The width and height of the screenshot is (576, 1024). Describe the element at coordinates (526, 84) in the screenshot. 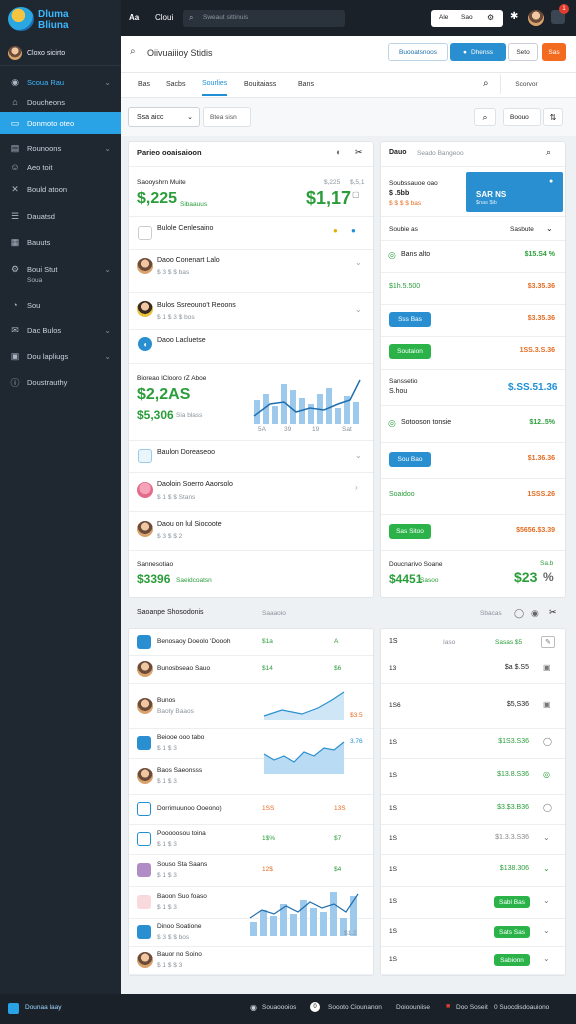

I see `tabs-right-label: Scorvor` at that location.